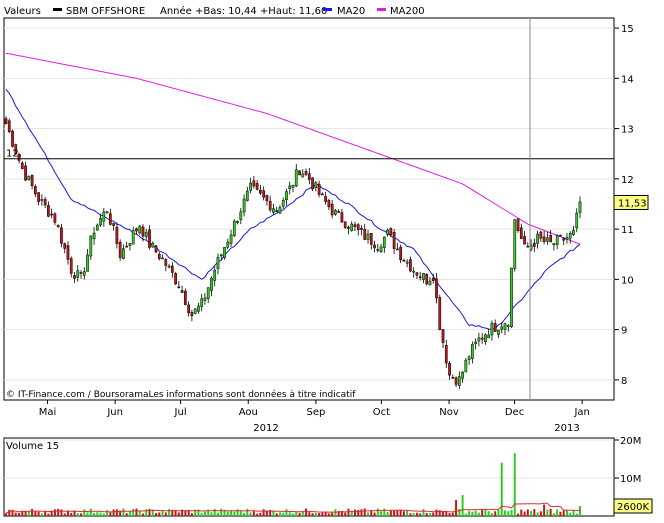 The width and height of the screenshot is (664, 523). I want to click on y-tick-label: 11, so click(627, 230).